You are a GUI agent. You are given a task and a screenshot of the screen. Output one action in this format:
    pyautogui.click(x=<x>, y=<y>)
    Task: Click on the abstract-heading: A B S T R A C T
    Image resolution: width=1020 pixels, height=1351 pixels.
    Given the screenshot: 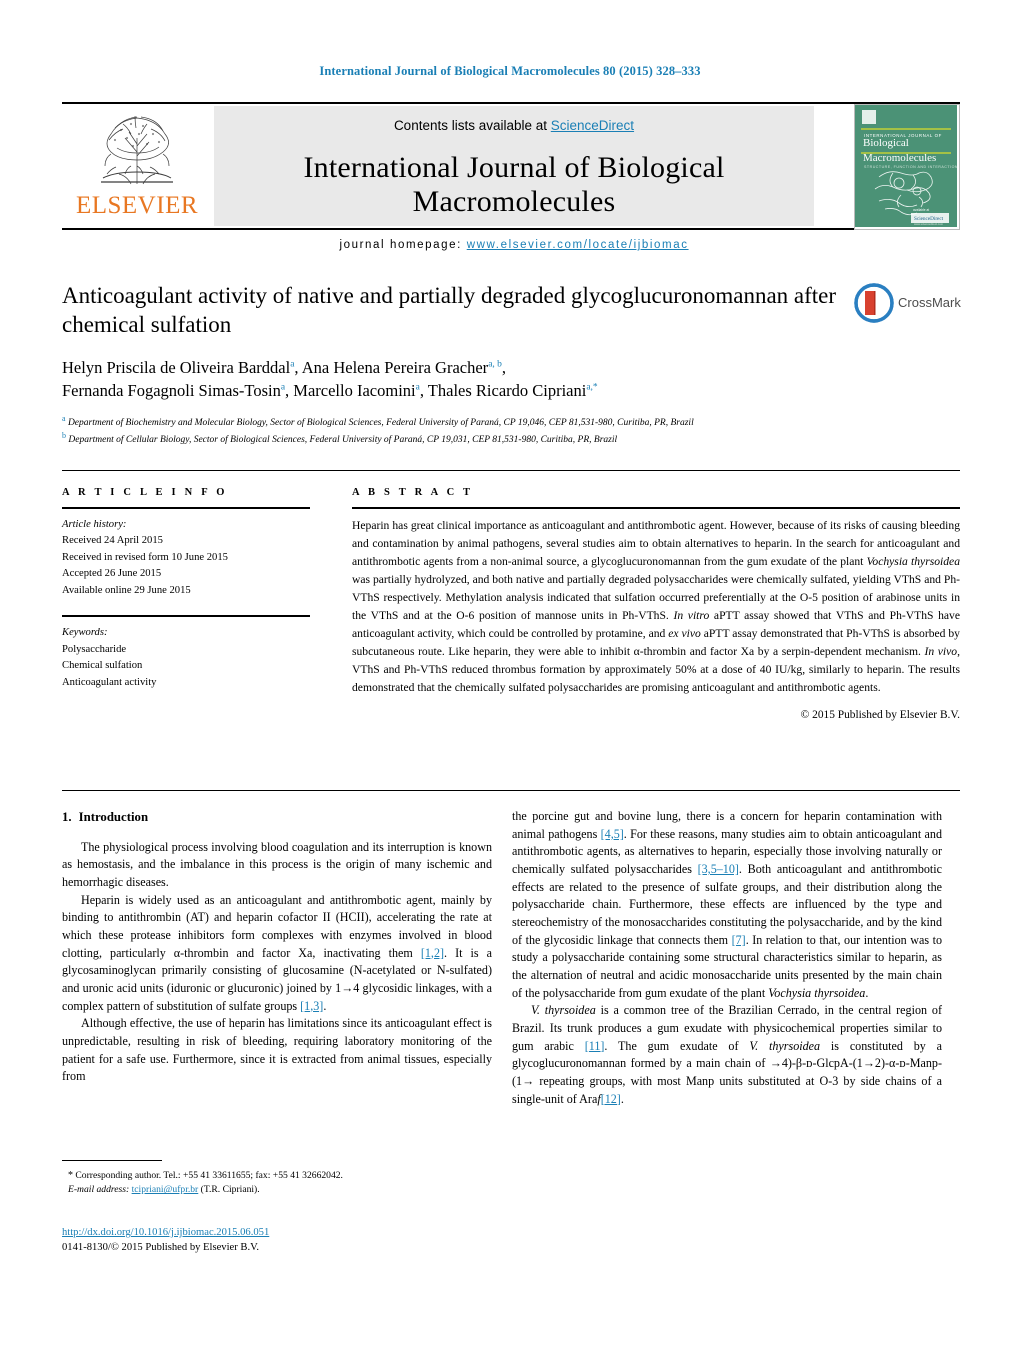 What is the action you would take?
    pyautogui.click(x=413, y=492)
    